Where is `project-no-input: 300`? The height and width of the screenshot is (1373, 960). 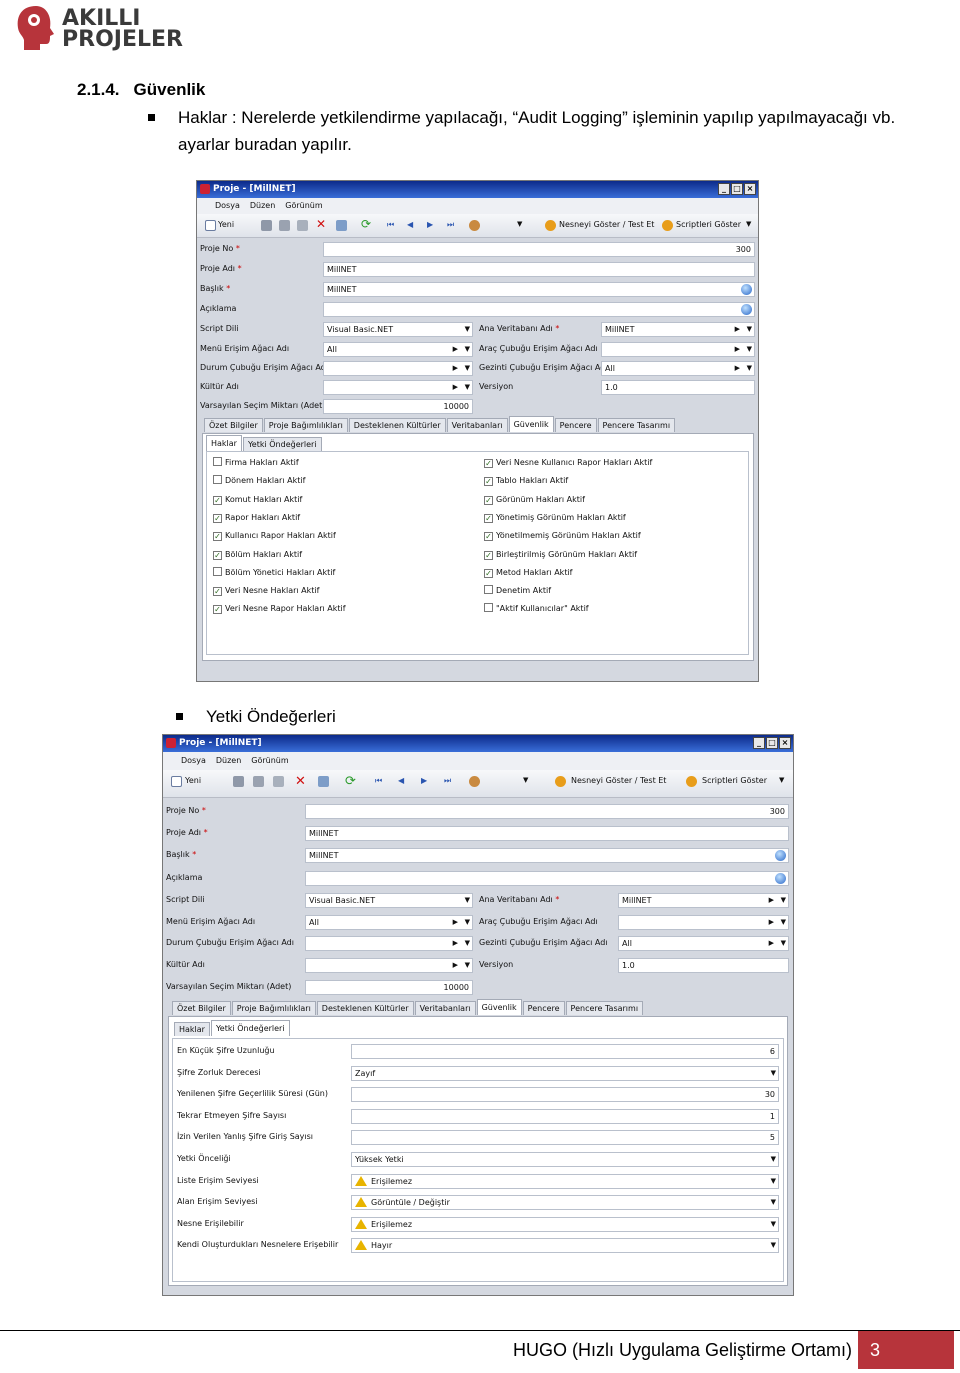 project-no-input: 300 is located at coordinates (539, 249).